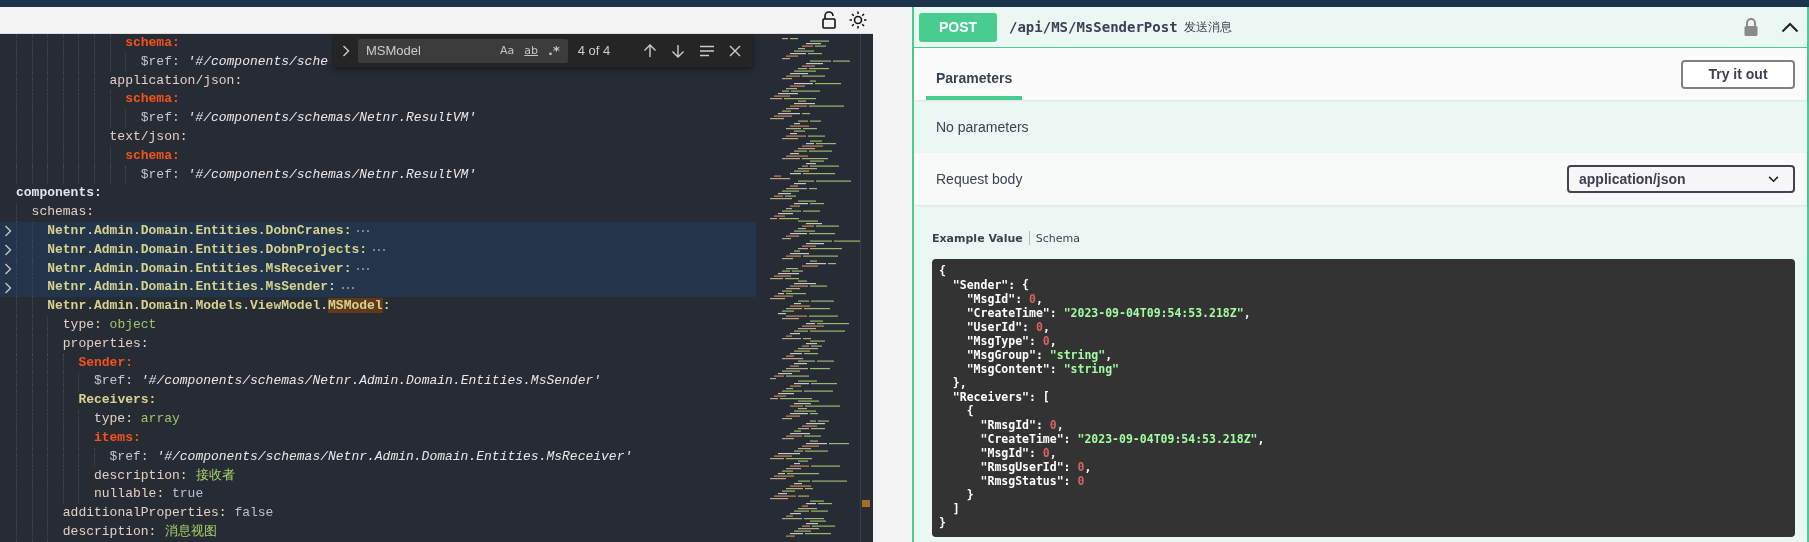  Describe the element at coordinates (59, 193) in the screenshot. I see `code-line: components:` at that location.